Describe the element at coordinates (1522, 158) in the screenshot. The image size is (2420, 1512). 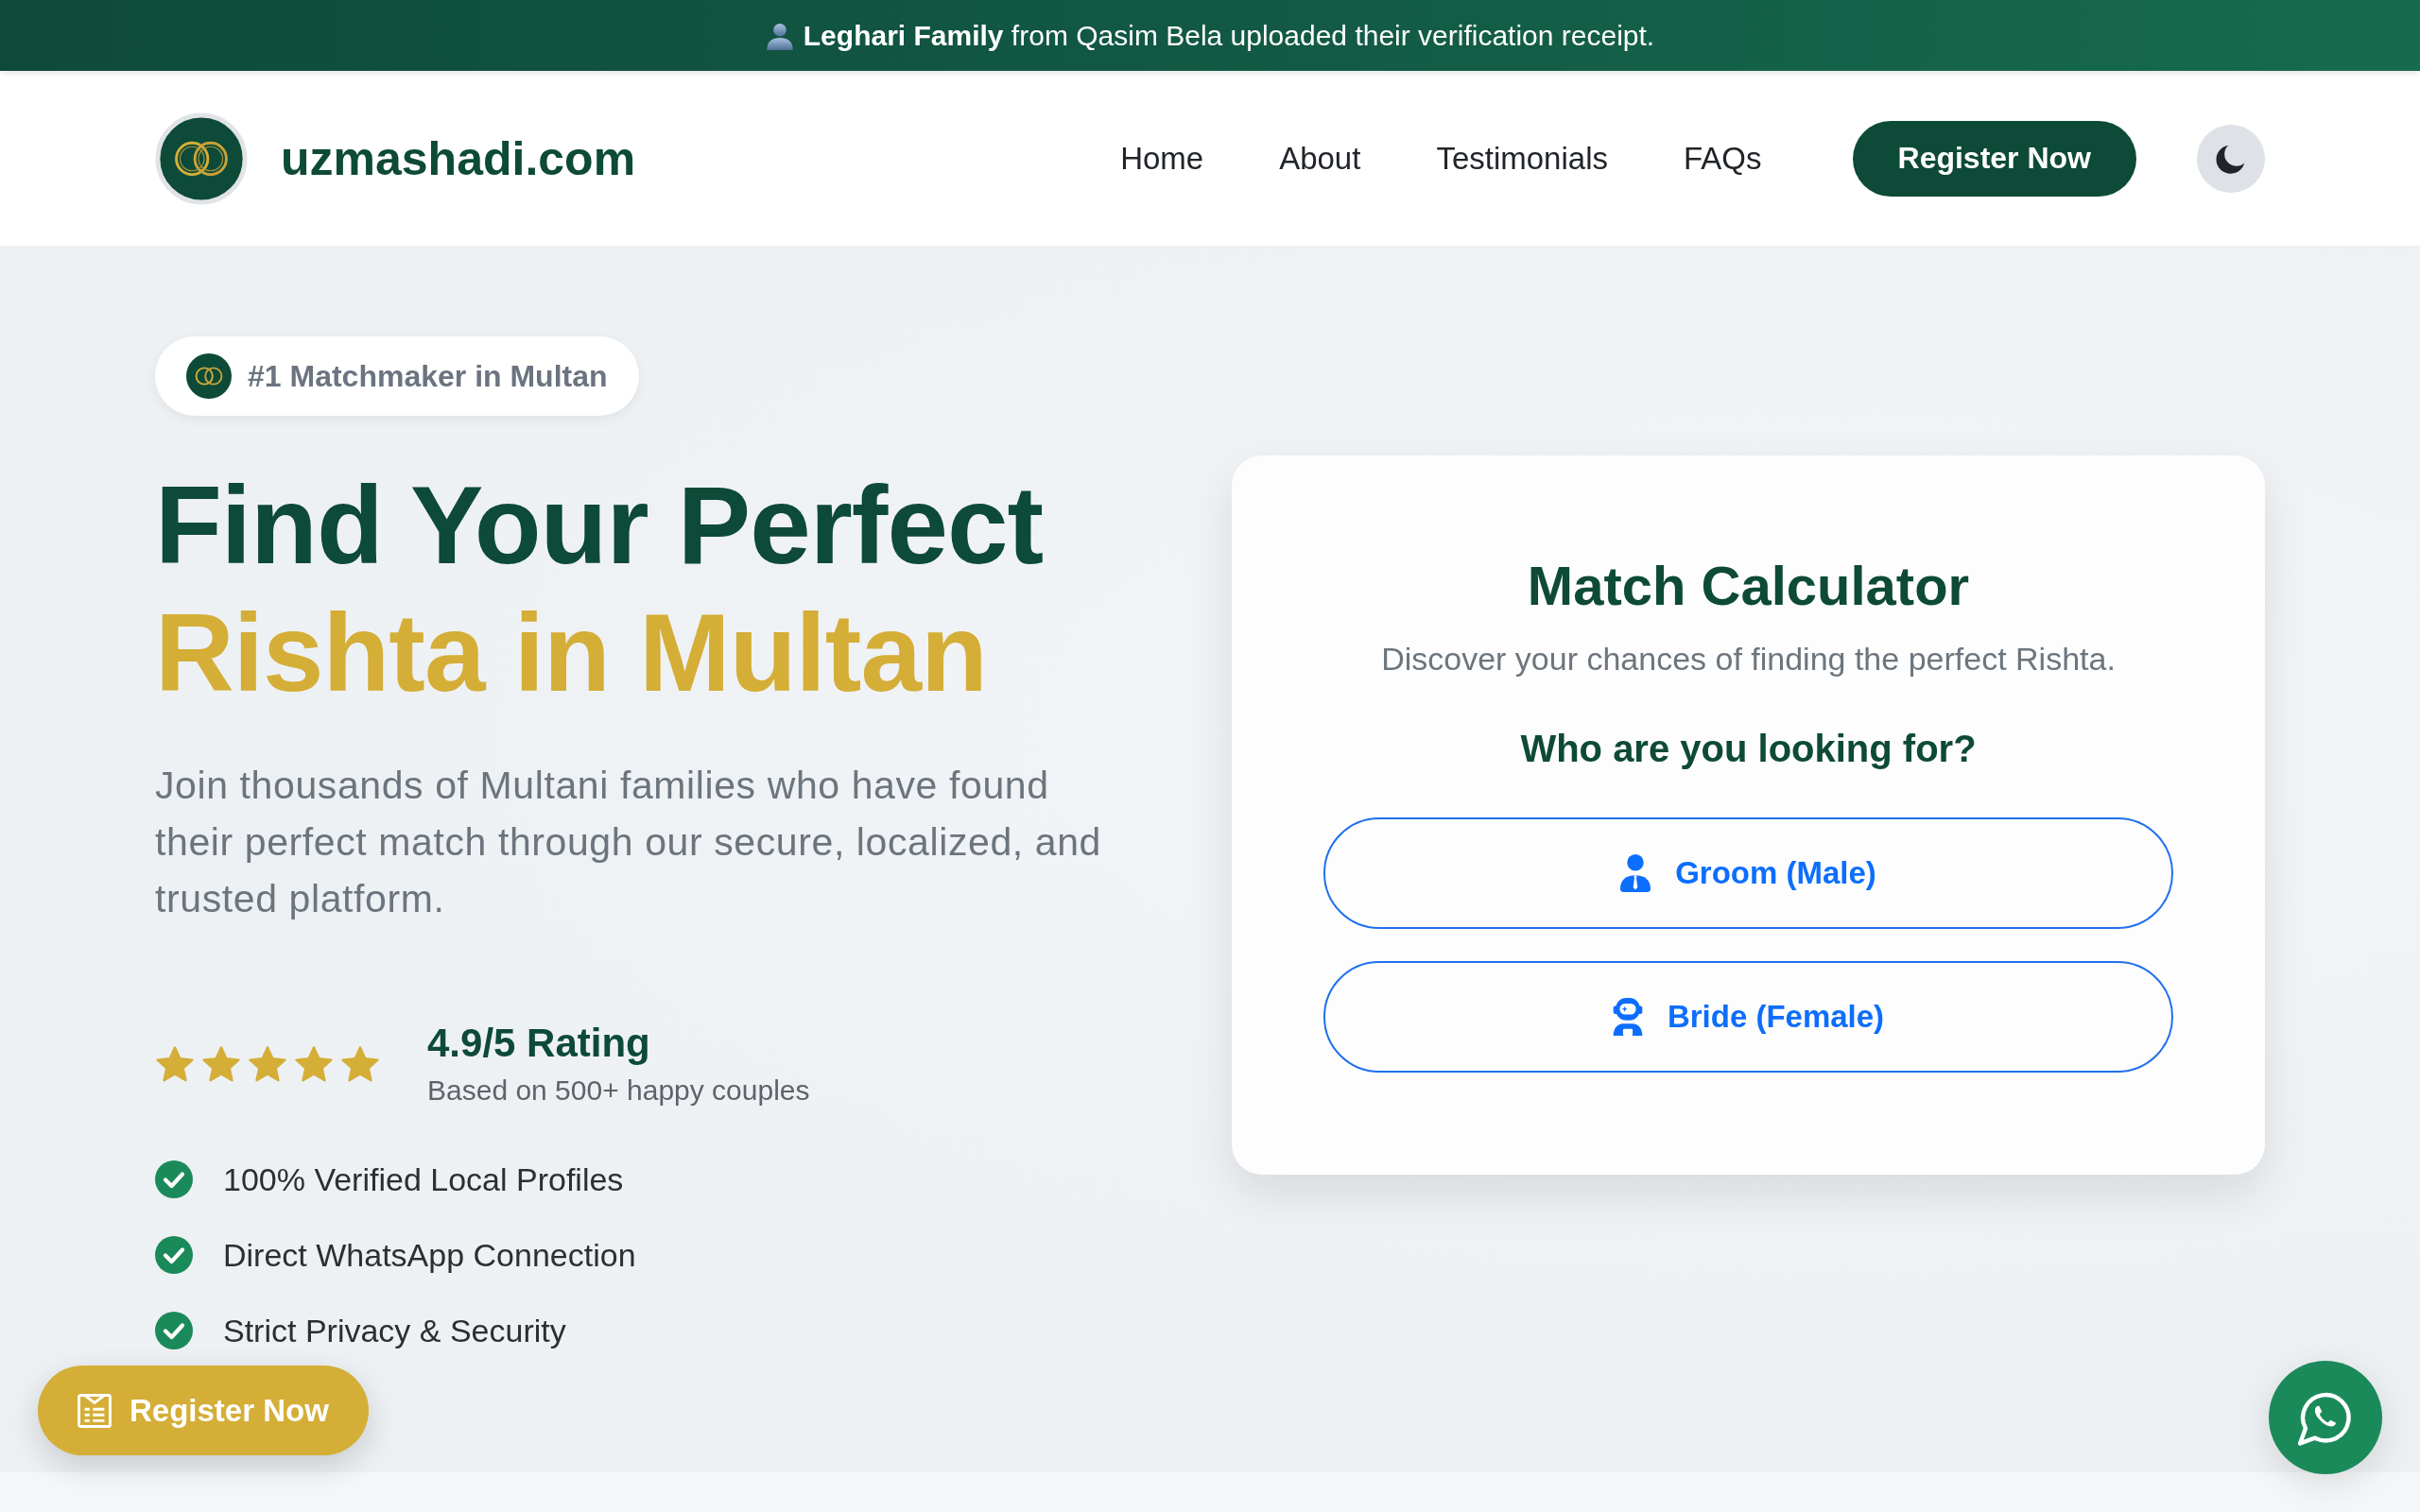
I see `nav-link: Testimonials` at that location.